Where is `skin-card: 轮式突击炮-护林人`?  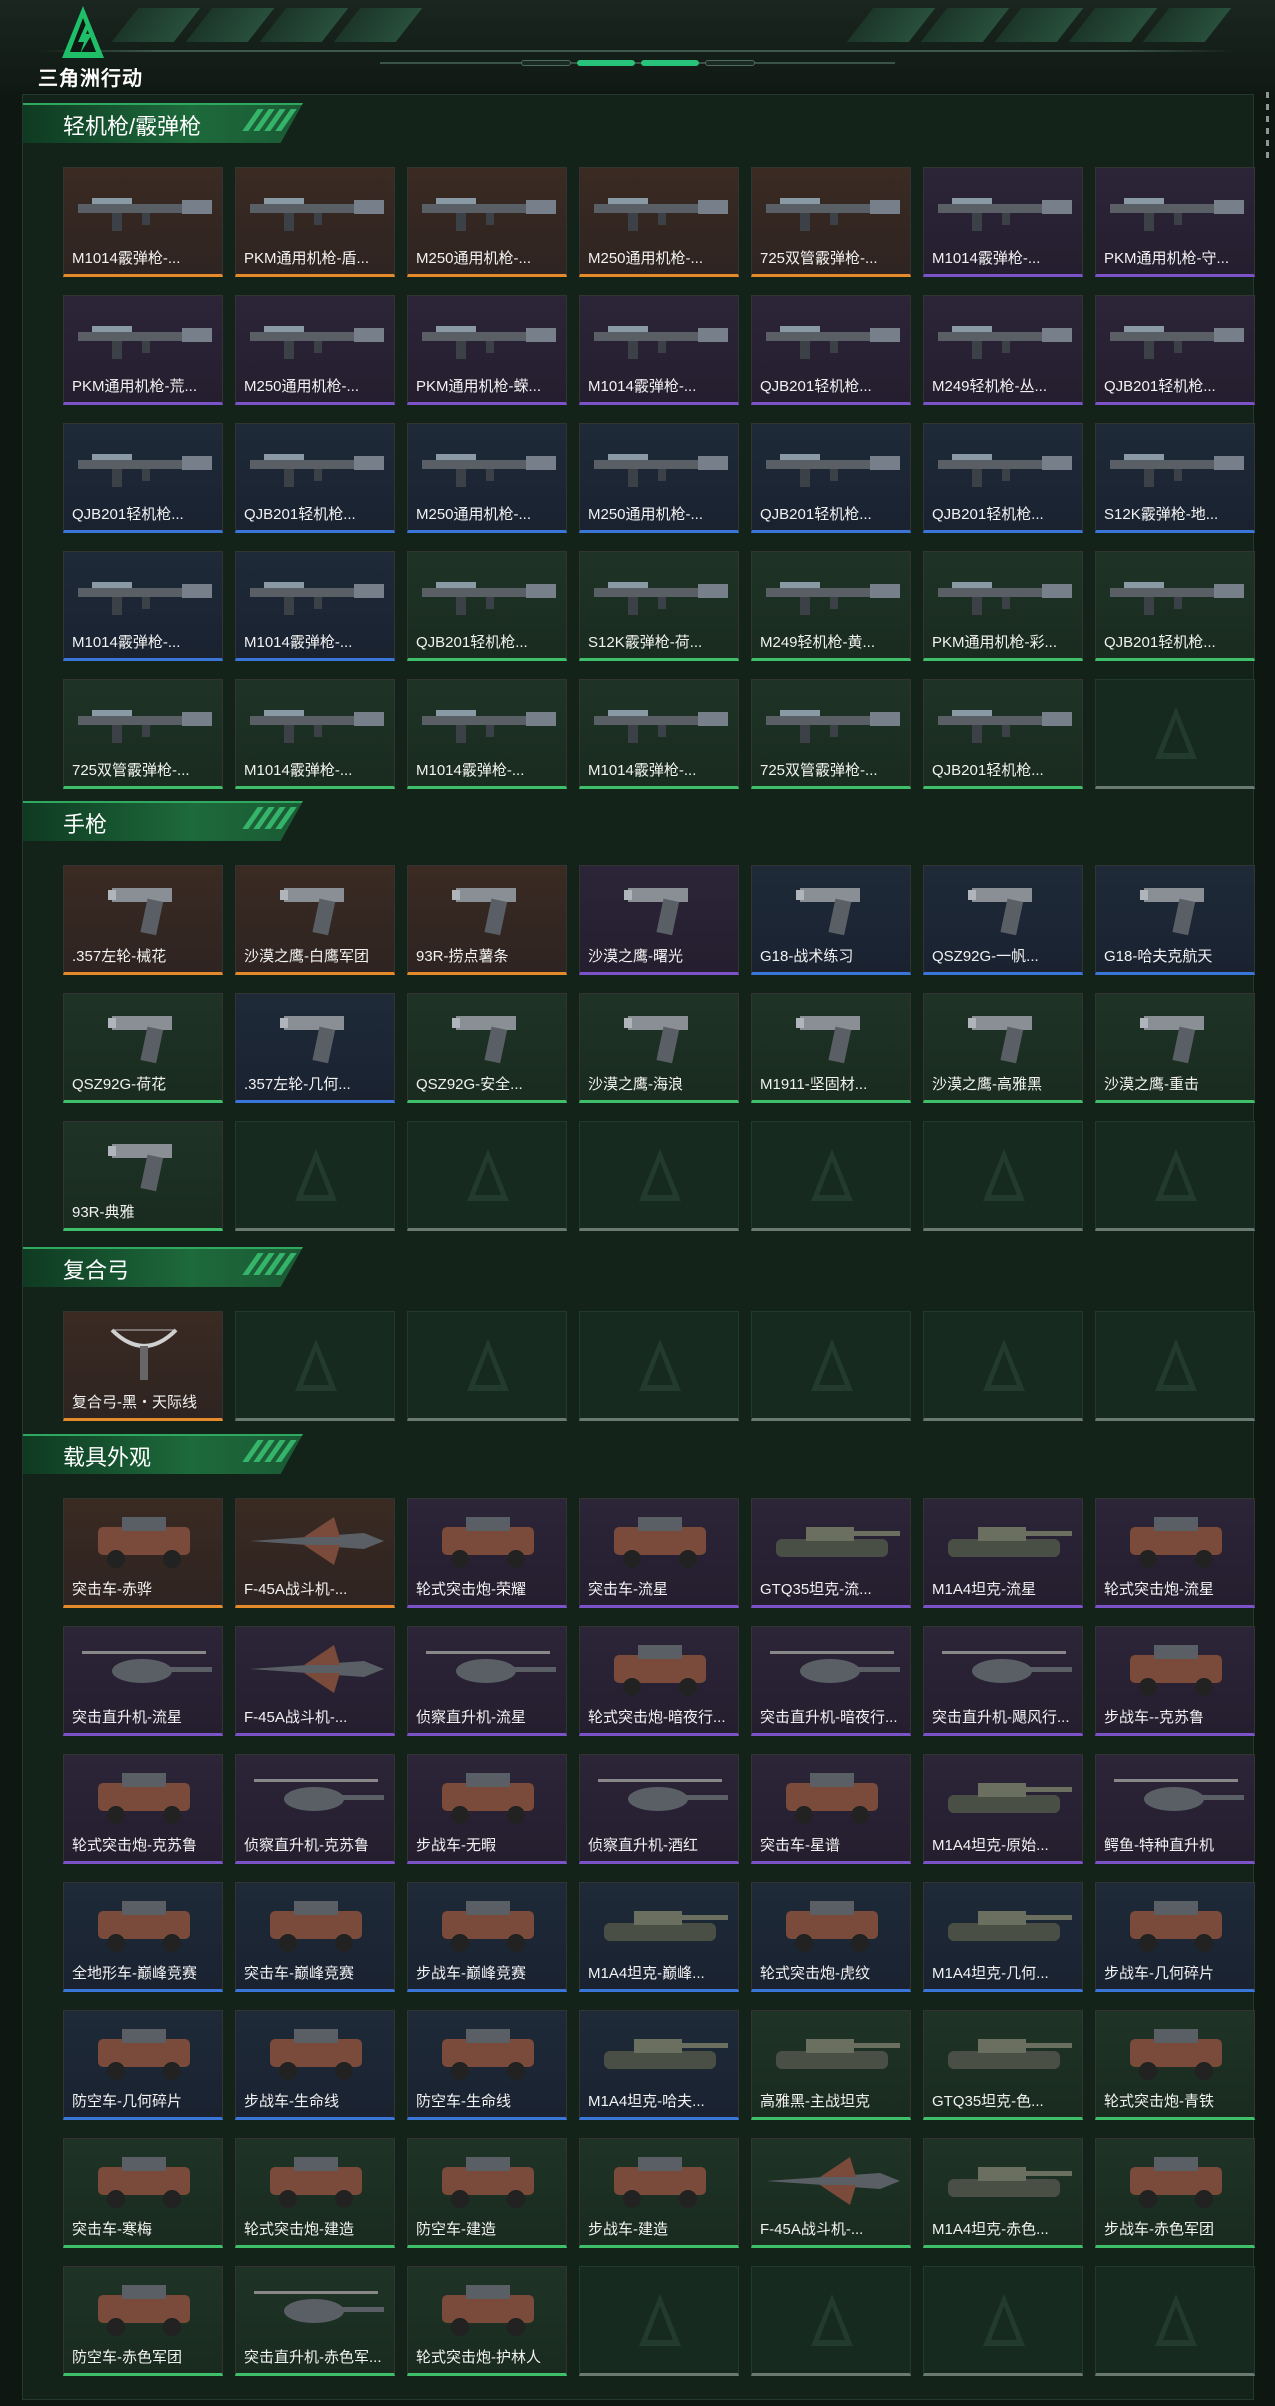
skin-card: 轮式突击炮-护林人 is located at coordinates (487, 2321).